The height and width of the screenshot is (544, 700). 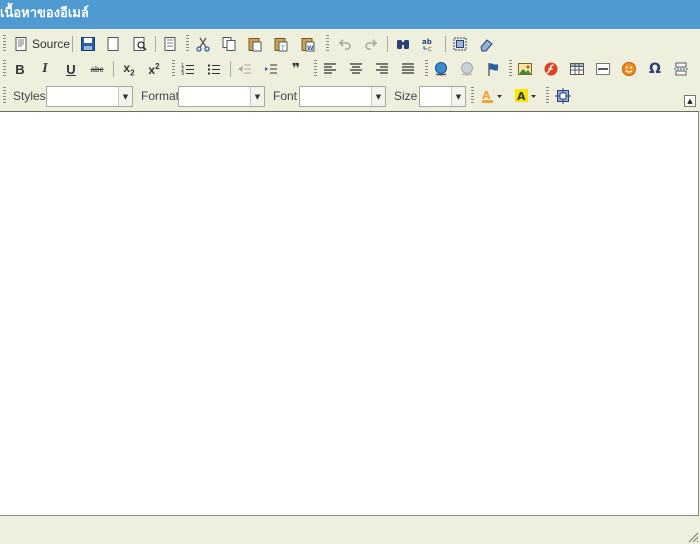 I want to click on outdent-icon, so click(x=244, y=69).